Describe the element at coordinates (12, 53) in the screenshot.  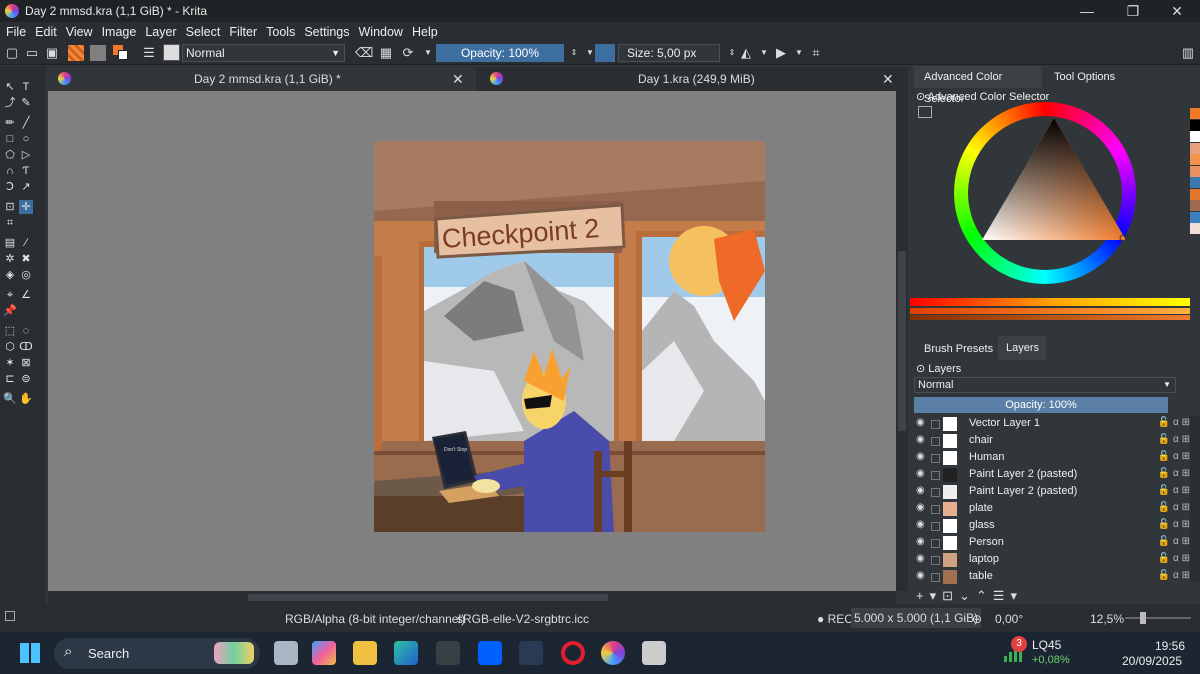
I see `new-document-icon: ▢` at that location.